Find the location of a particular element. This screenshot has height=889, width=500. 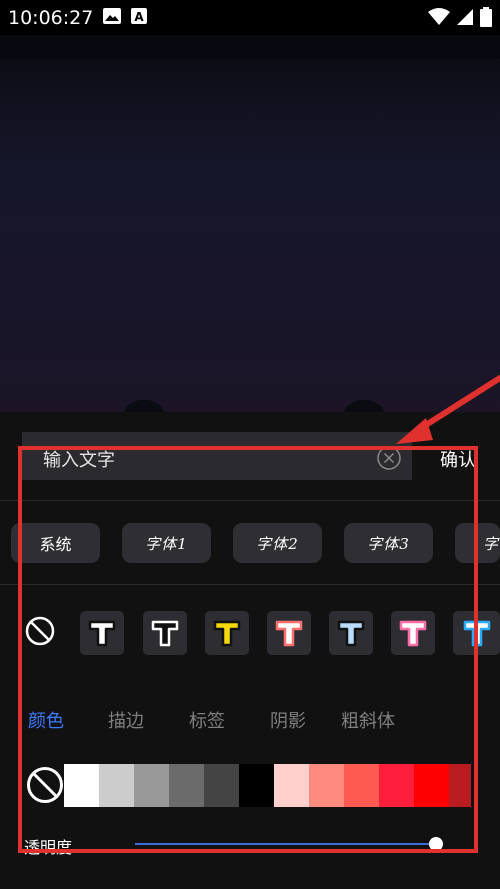

font-option-system: 系统 is located at coordinates (55, 543).